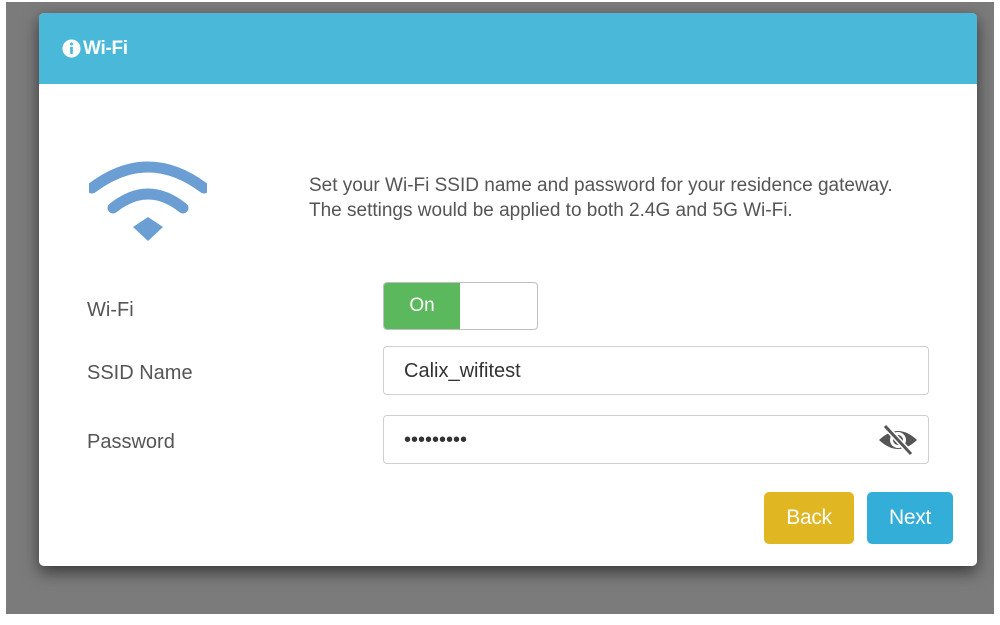 Image resolution: width=1000 pixels, height=625 pixels. I want to click on ssid-label: SSID Name, so click(140, 373).